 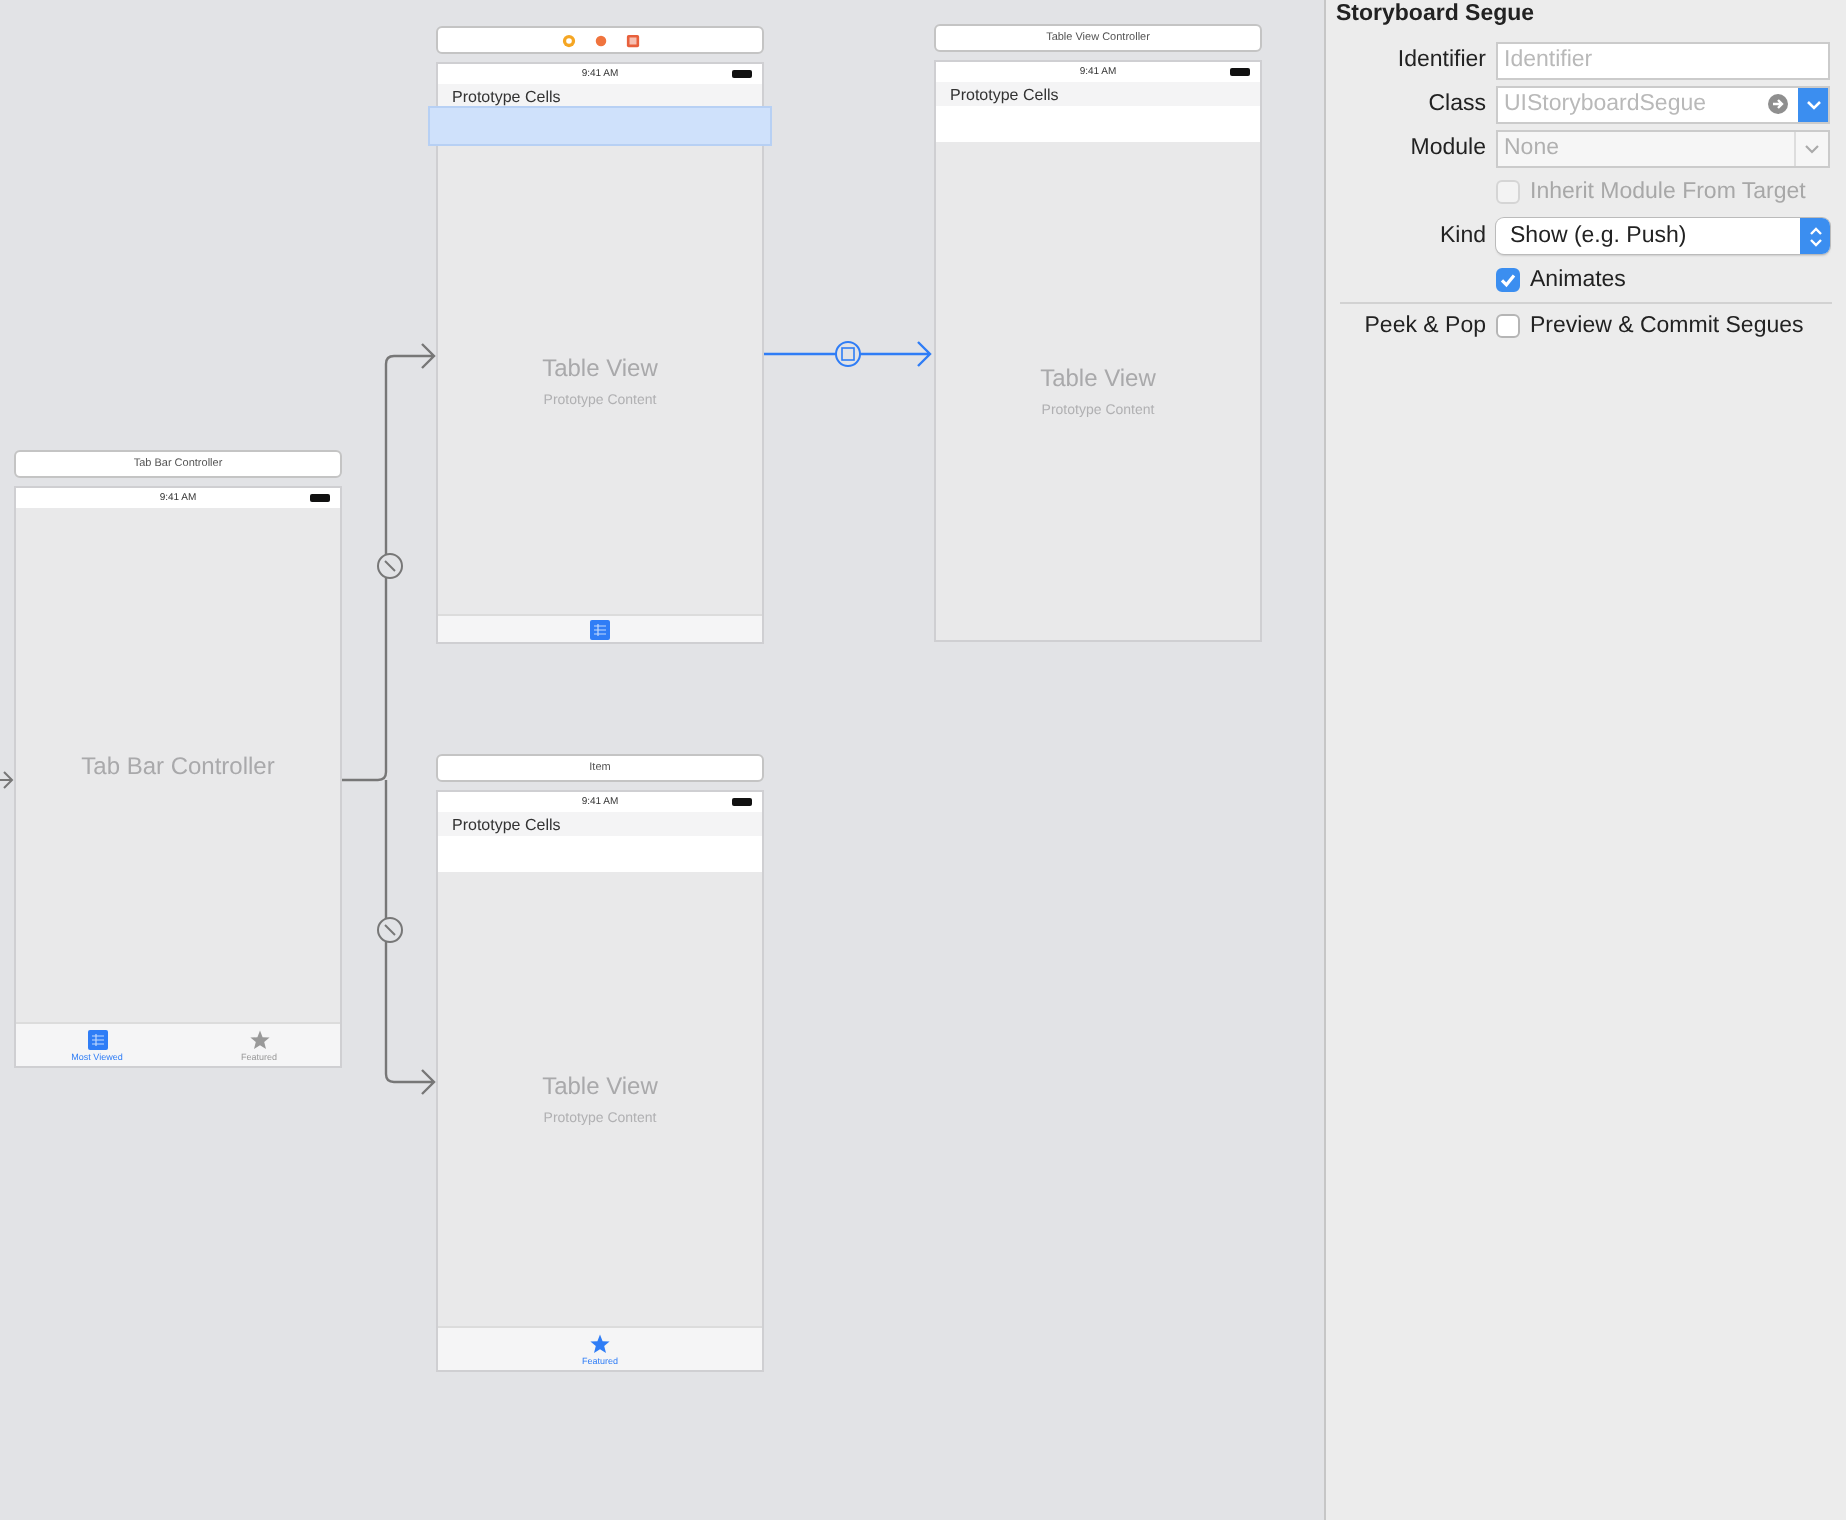 I want to click on inspector-title: Storyboard Segue, so click(x=1435, y=15).